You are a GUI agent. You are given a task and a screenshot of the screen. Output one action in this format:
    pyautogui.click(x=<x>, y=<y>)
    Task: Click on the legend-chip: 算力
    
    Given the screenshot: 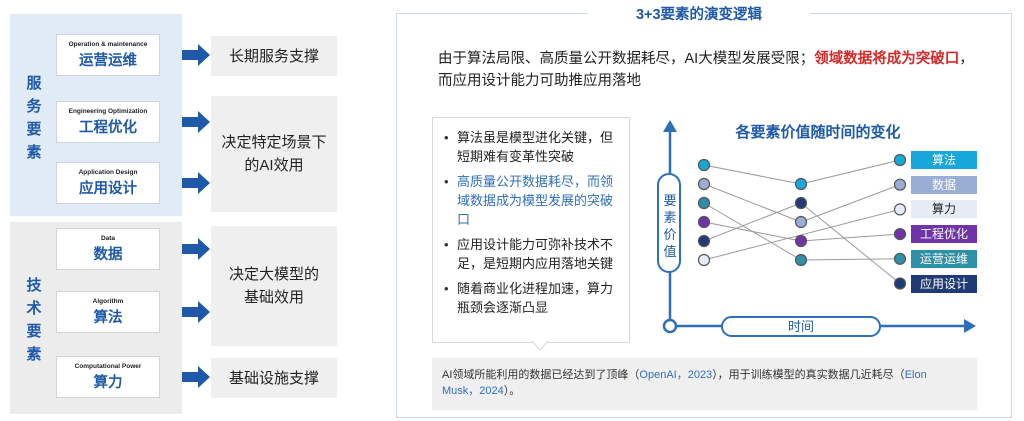 What is the action you would take?
    pyautogui.click(x=944, y=209)
    